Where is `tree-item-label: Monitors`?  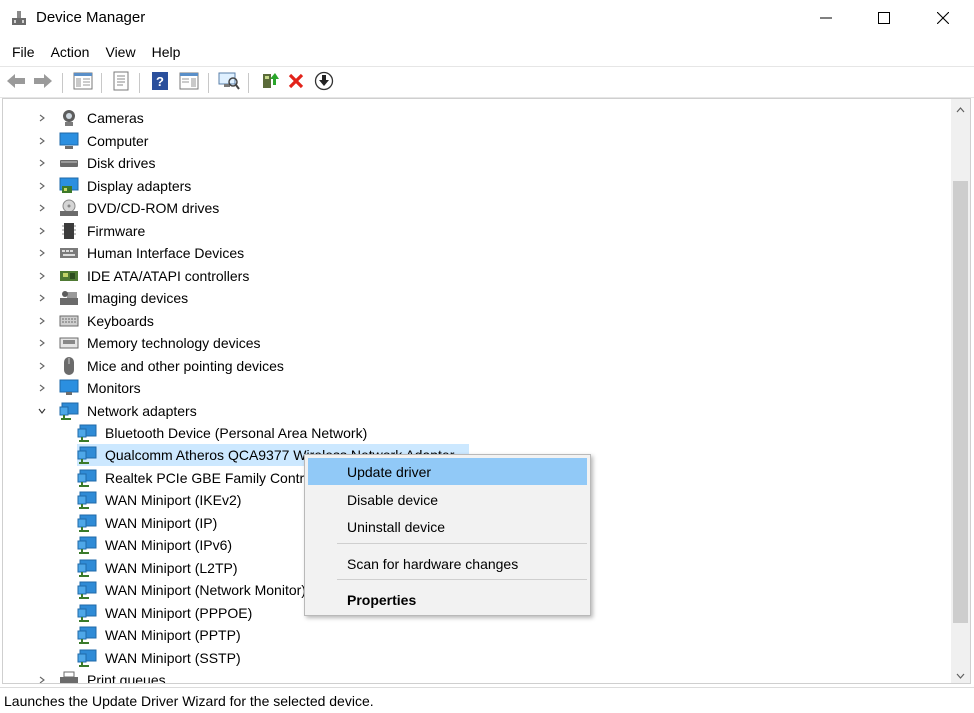
tree-item-label: Monitors is located at coordinates (114, 388).